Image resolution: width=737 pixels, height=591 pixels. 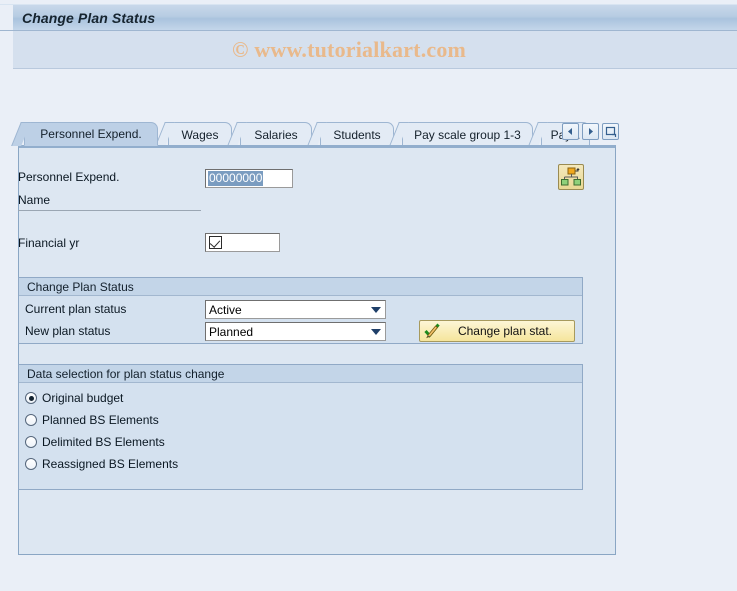 I want to click on tab-label: Pay scale group 1-3, so click(x=467, y=134).